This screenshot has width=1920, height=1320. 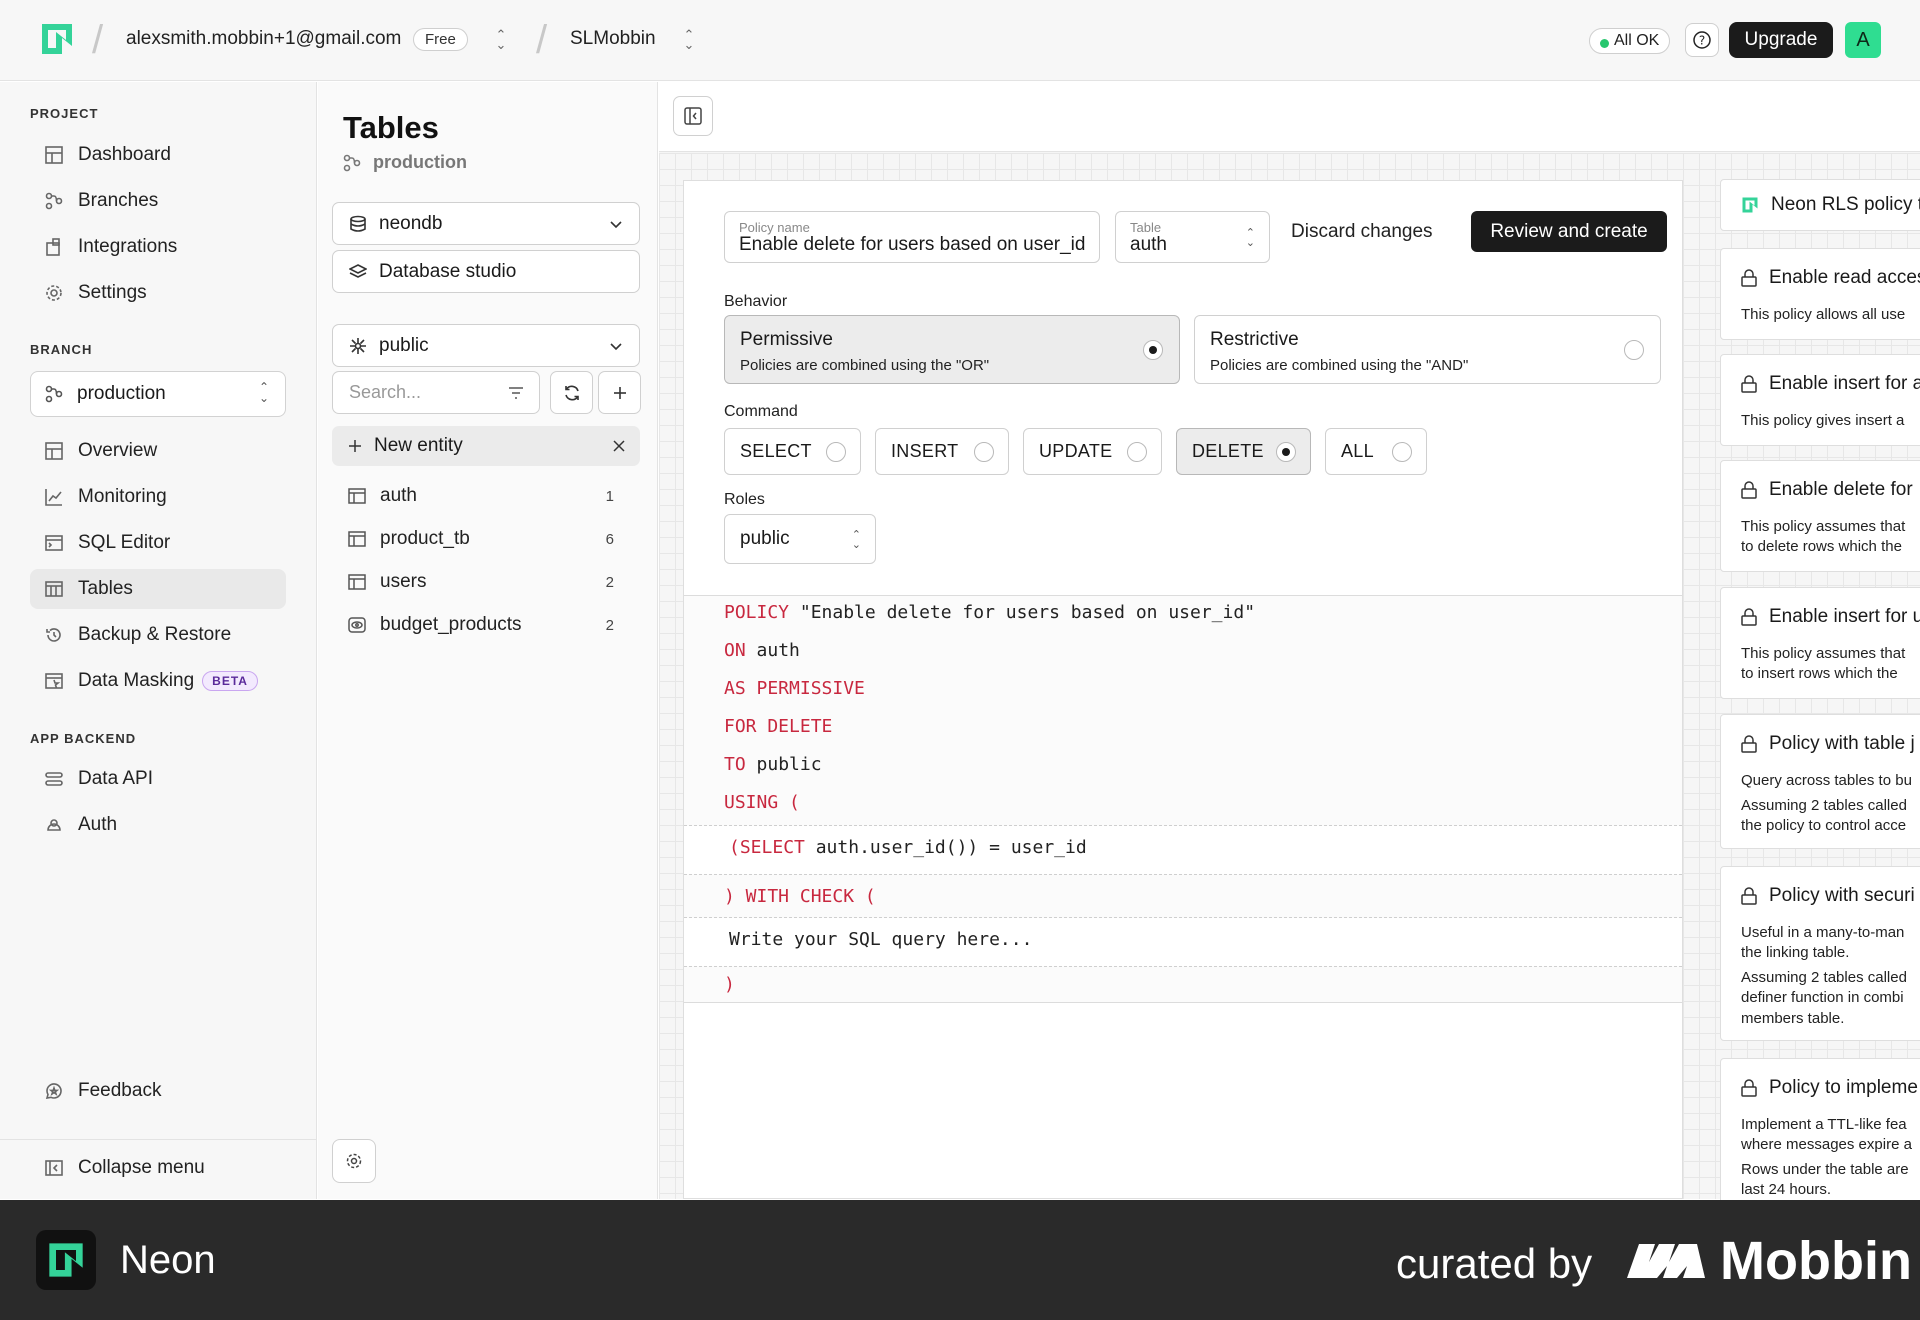 What do you see at coordinates (141, 1167) in the screenshot?
I see `sidebar-item-label: Collapse menu` at bounding box center [141, 1167].